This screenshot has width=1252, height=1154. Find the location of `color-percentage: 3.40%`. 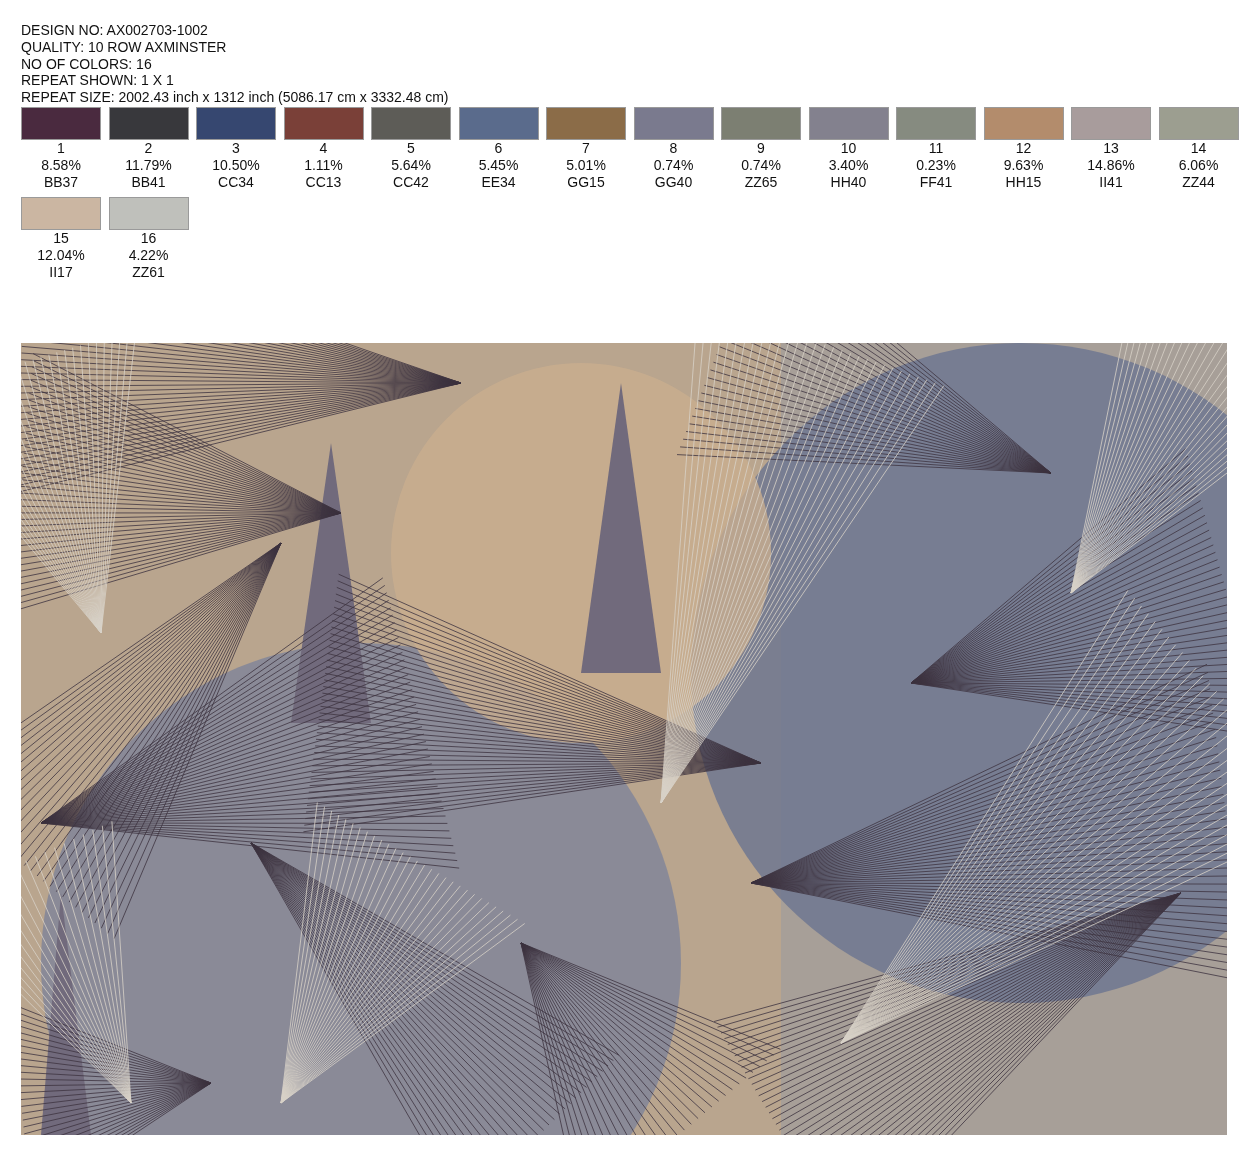

color-percentage: 3.40% is located at coordinates (848, 165).